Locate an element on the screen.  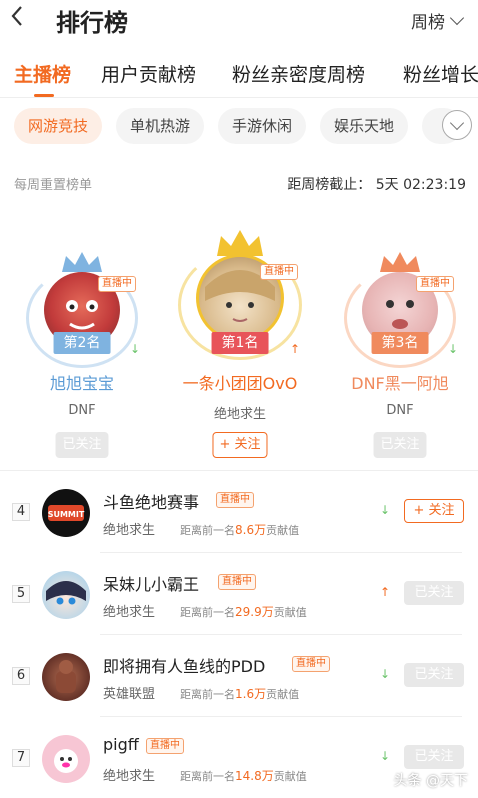
anchor-name: 斗鱼绝地赛事 is located at coordinates (151, 501).